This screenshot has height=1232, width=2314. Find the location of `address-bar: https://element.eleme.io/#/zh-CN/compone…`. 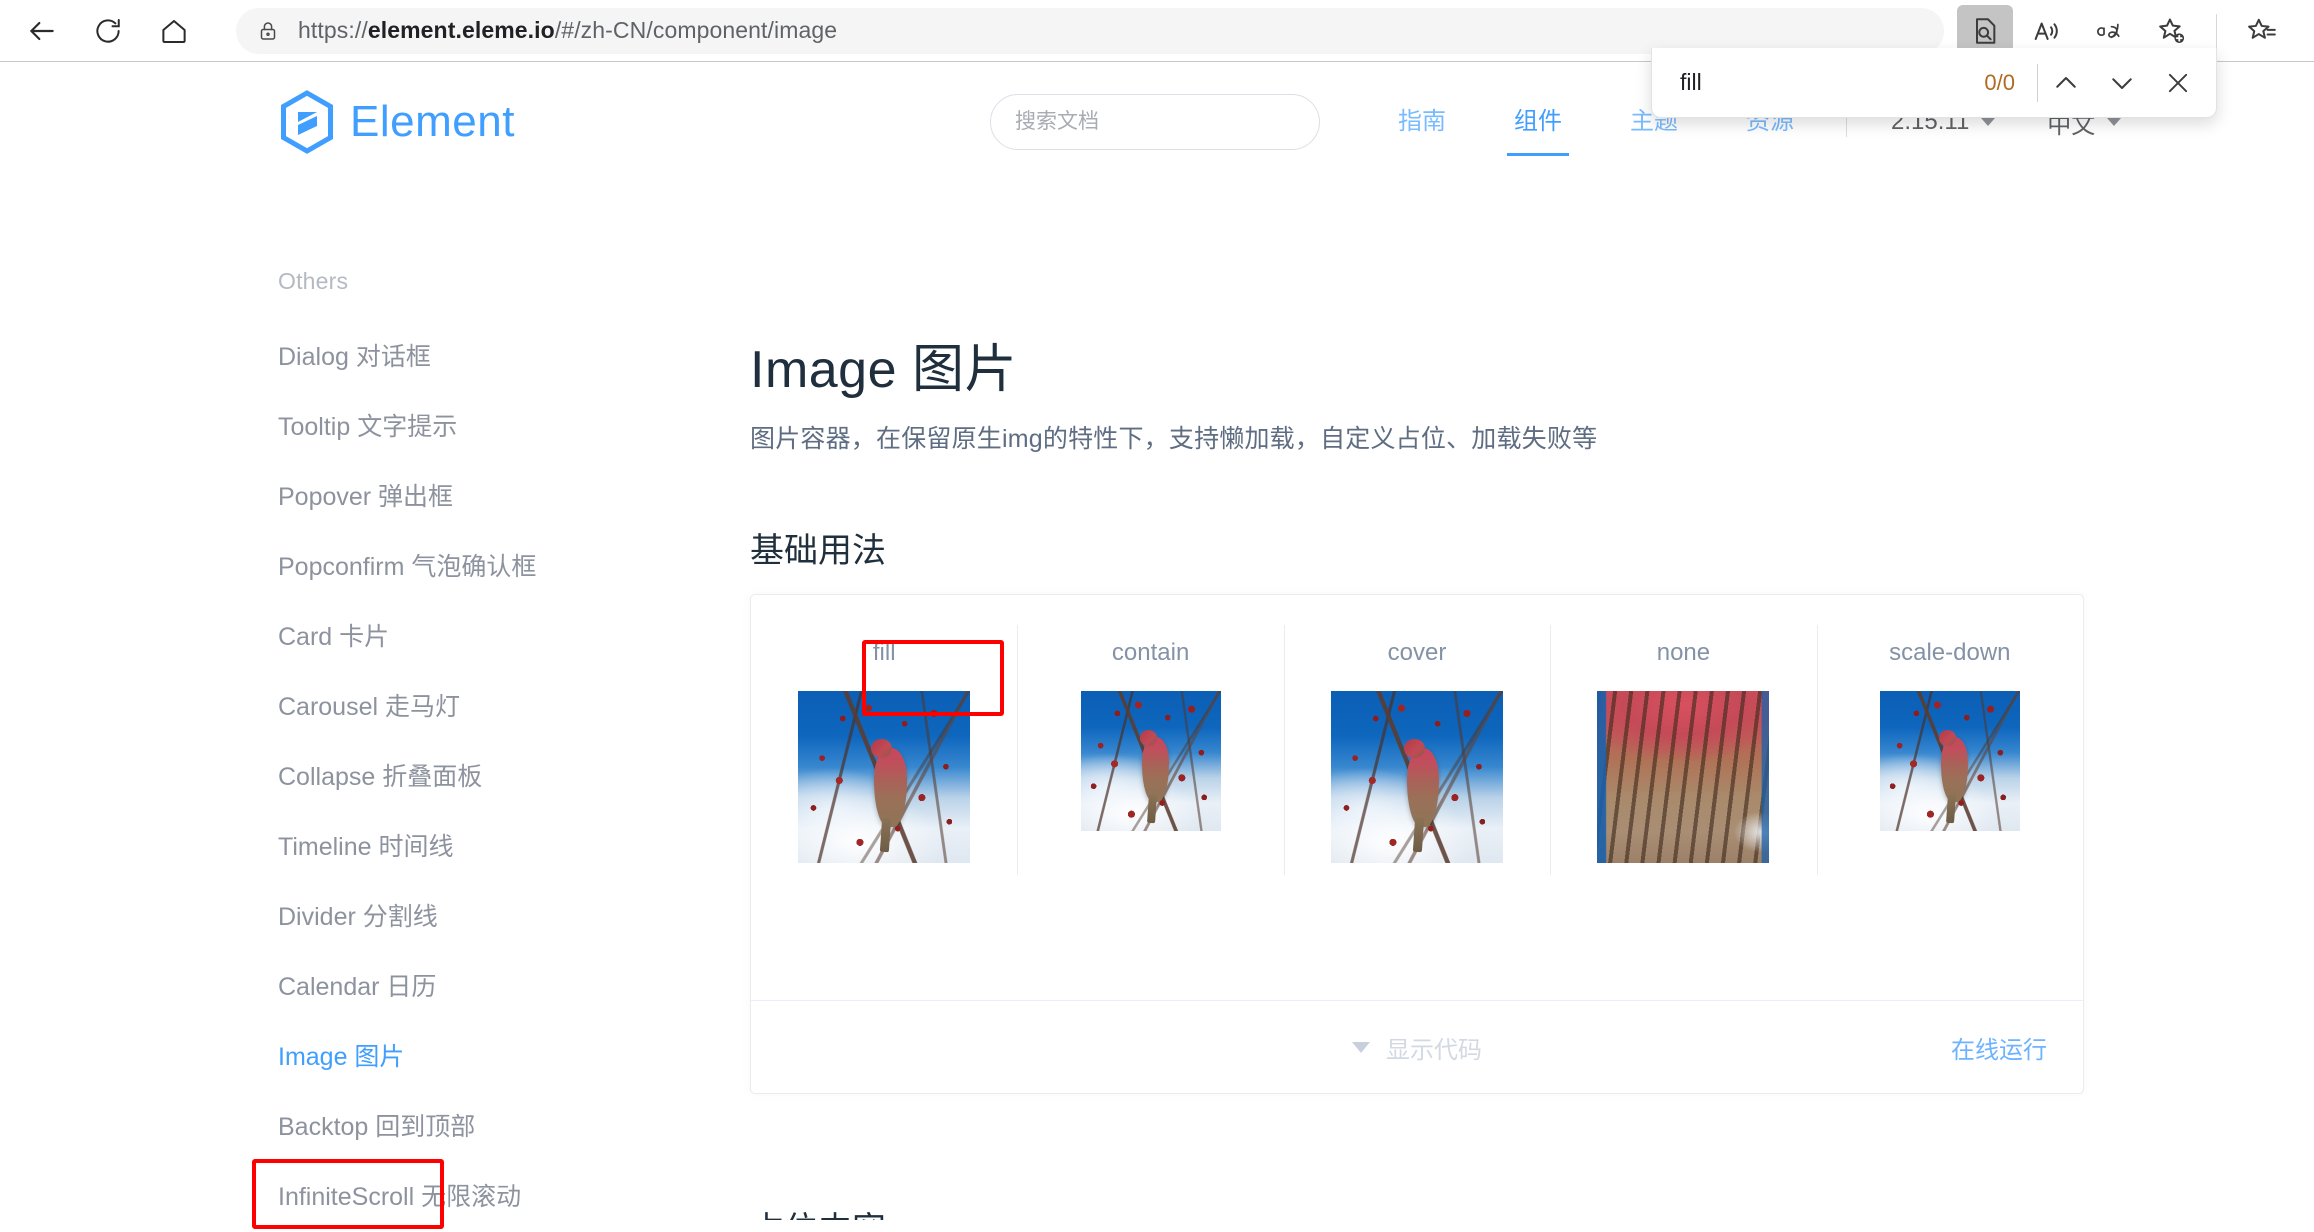

address-bar: https://element.eleme.io/#/zh-CN/compone… is located at coordinates (1090, 30).